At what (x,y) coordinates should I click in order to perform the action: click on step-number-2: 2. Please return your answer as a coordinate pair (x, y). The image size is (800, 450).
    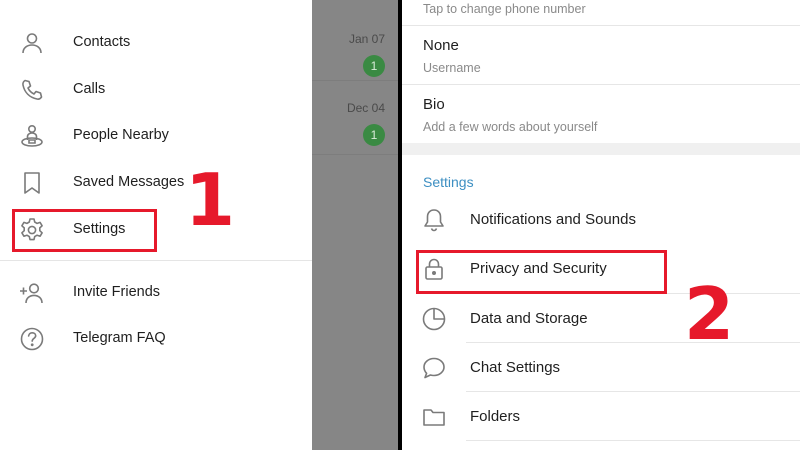
    Looking at the image, I should click on (709, 314).